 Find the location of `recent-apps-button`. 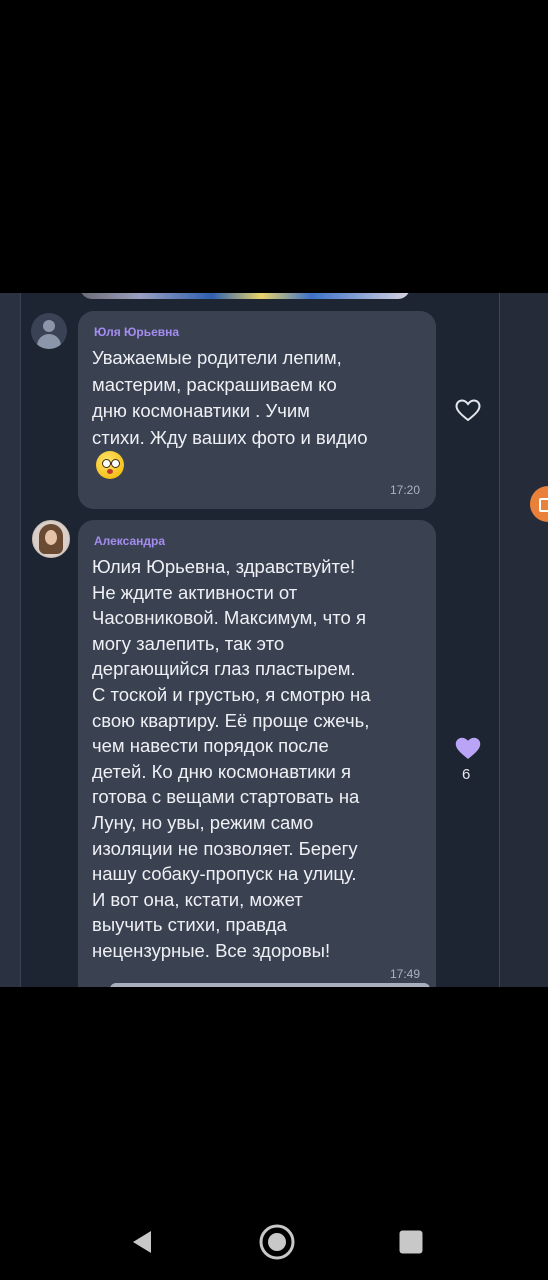

recent-apps-button is located at coordinates (411, 1242).